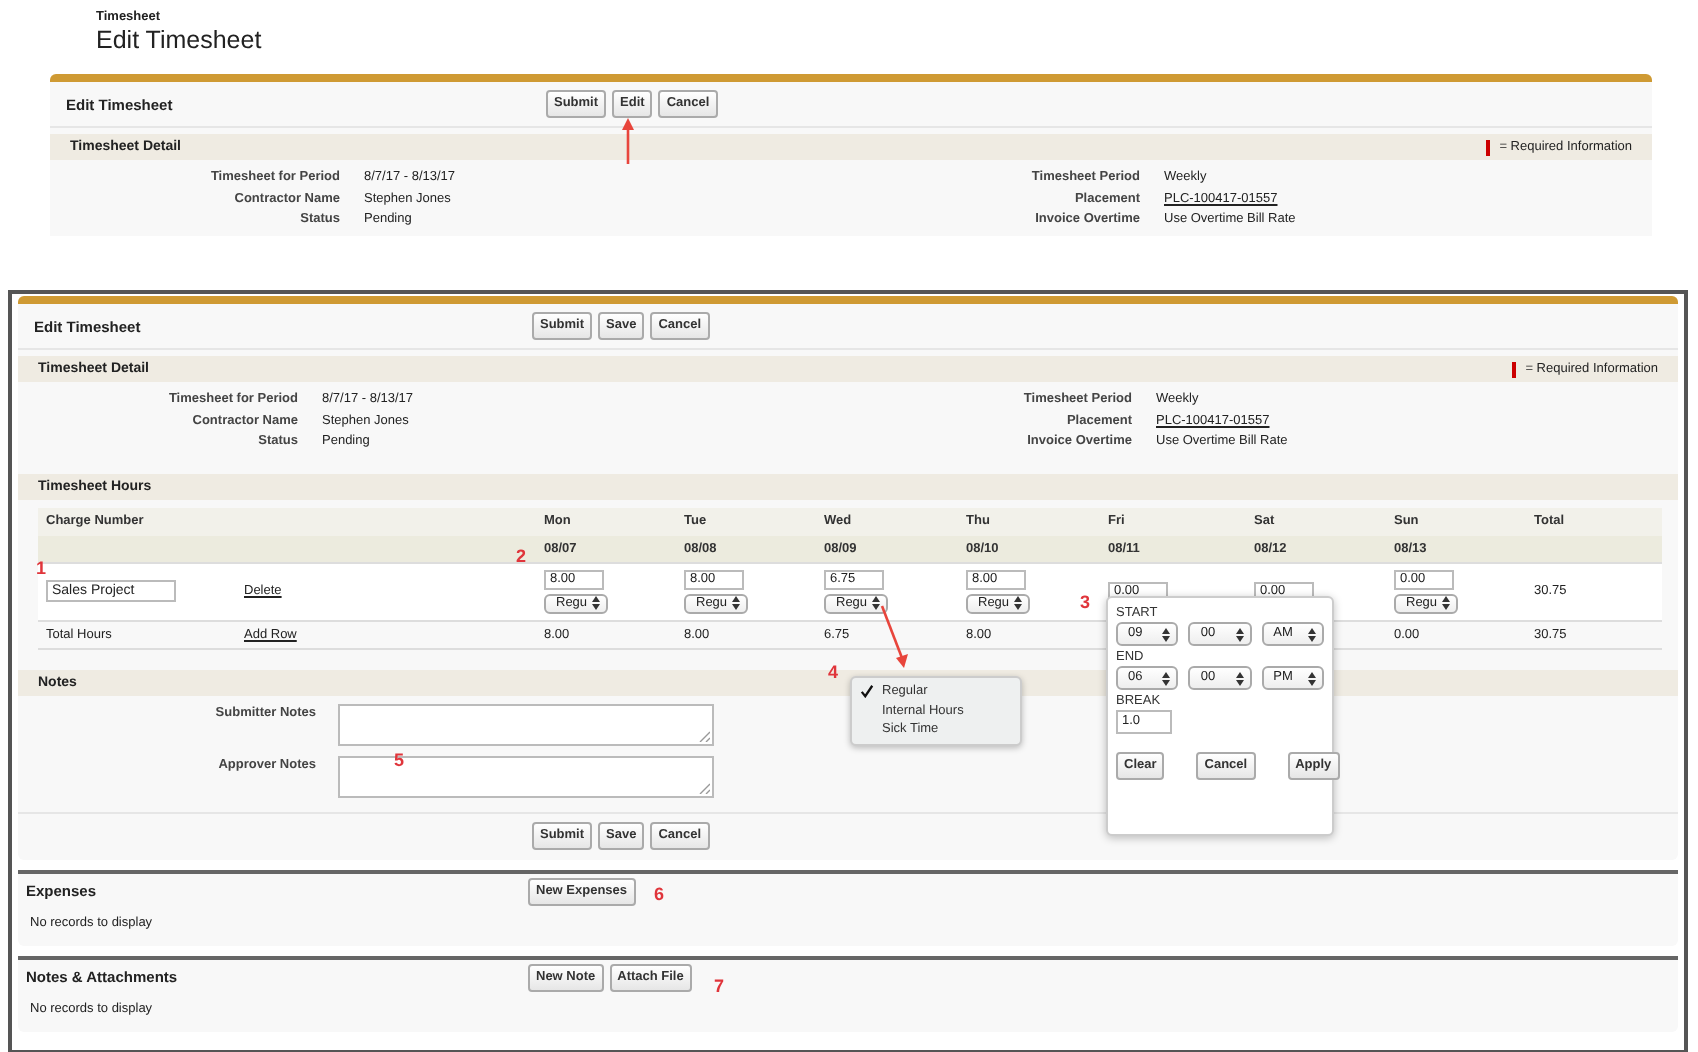 The image size is (1698, 1052). I want to click on callout-number: 4, so click(833, 672).